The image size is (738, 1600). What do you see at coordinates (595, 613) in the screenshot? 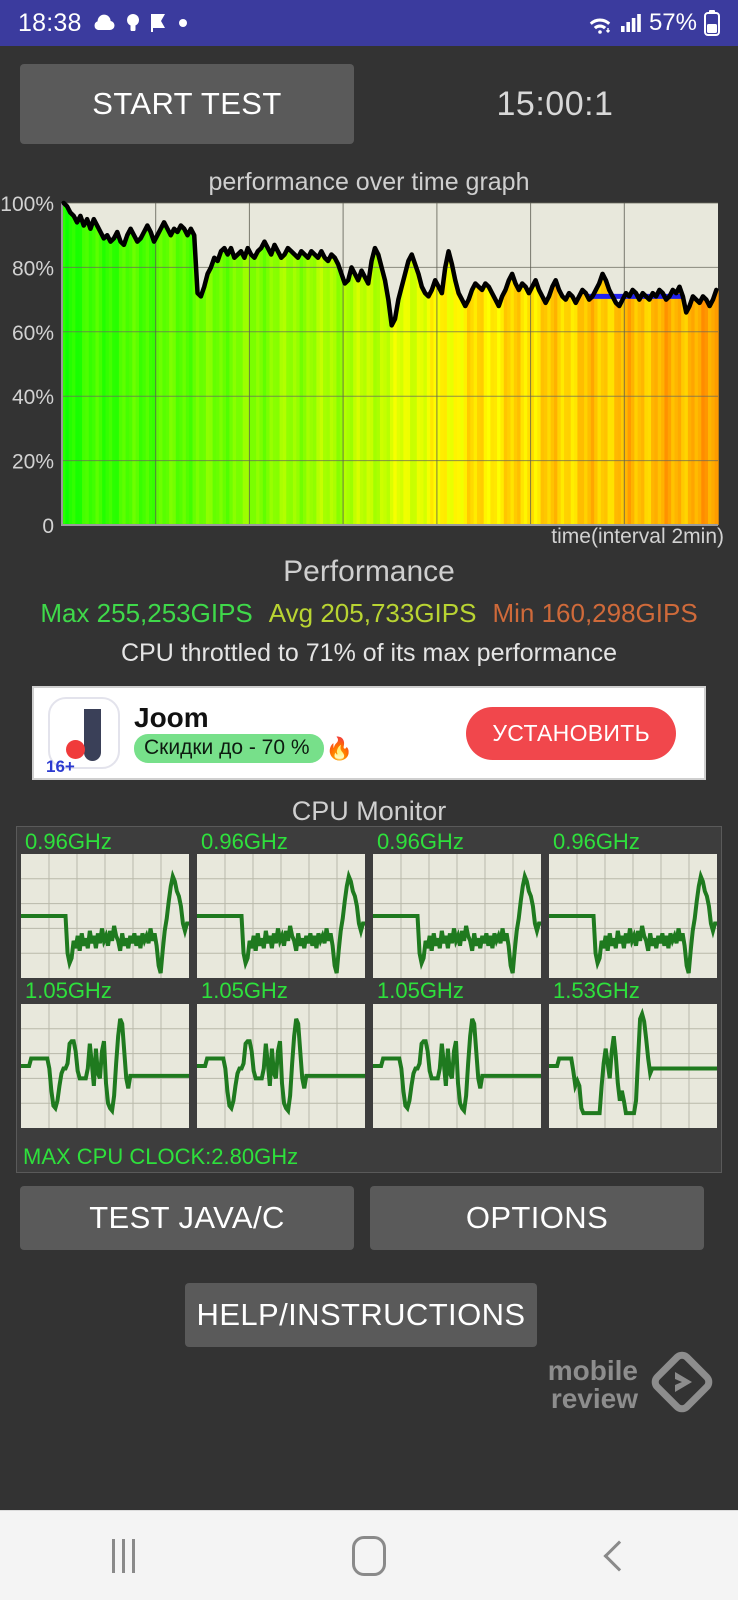
I see `performance-min-value: Min 160,298GIPS` at bounding box center [595, 613].